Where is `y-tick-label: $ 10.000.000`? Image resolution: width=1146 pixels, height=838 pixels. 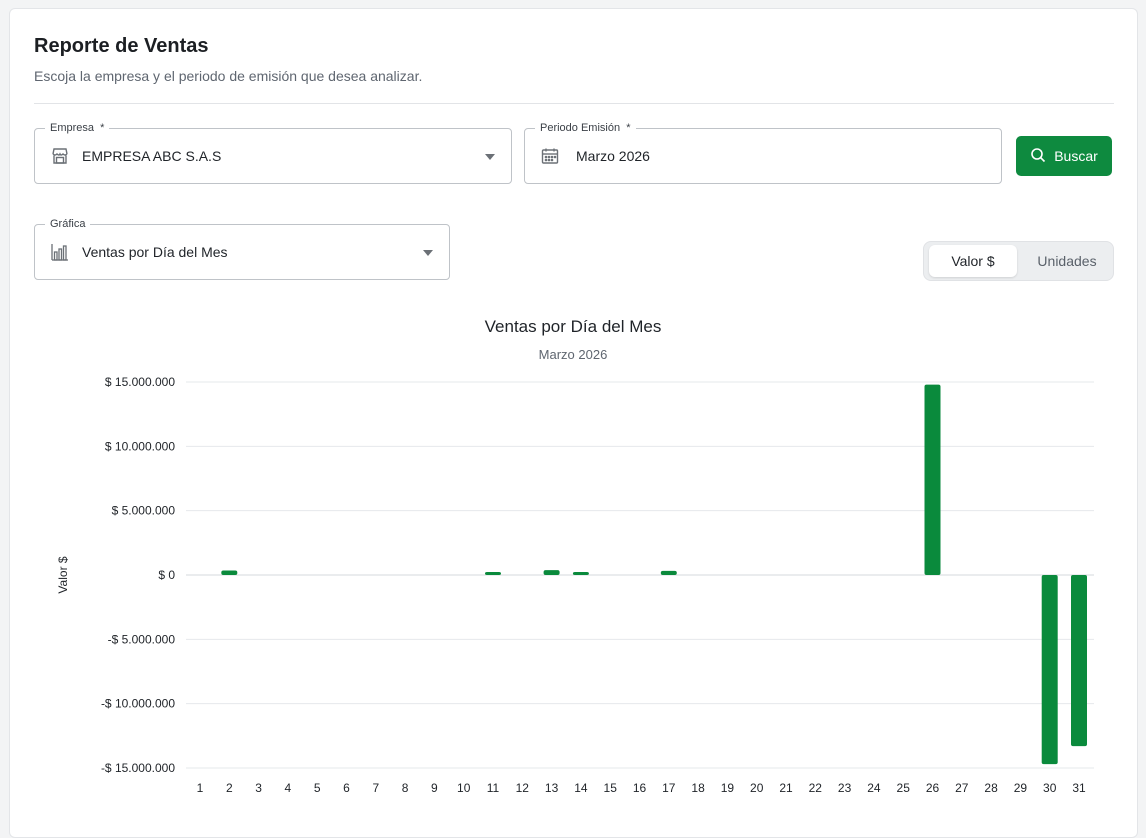 y-tick-label: $ 10.000.000 is located at coordinates (140, 446).